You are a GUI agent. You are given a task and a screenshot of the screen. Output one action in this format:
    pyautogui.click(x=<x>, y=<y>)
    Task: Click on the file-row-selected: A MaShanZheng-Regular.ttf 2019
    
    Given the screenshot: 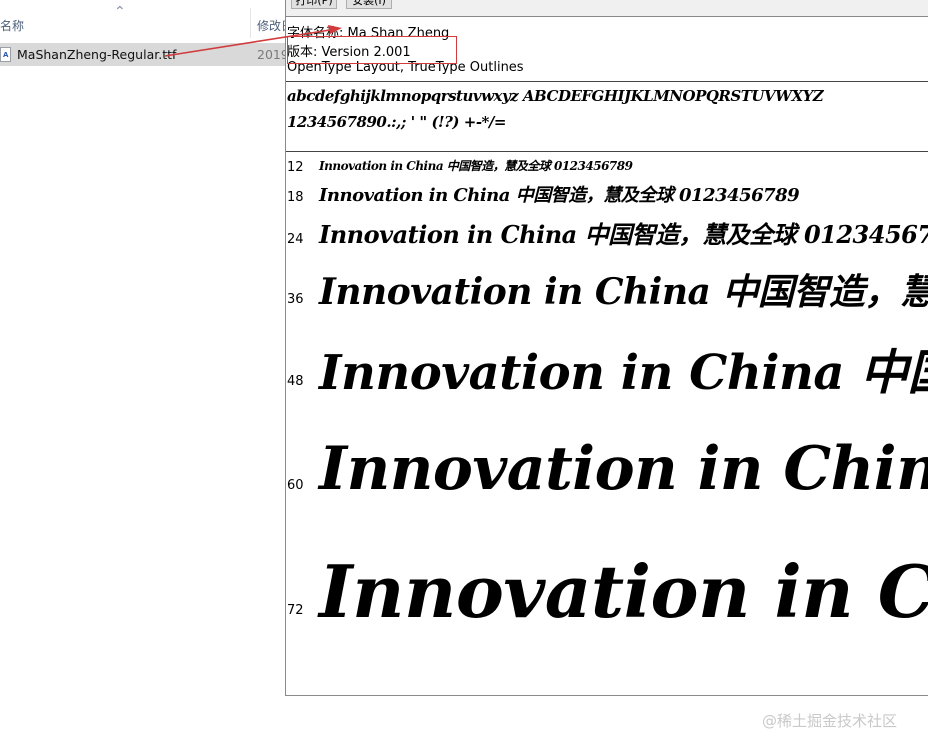 What is the action you would take?
    pyautogui.click(x=145, y=54)
    